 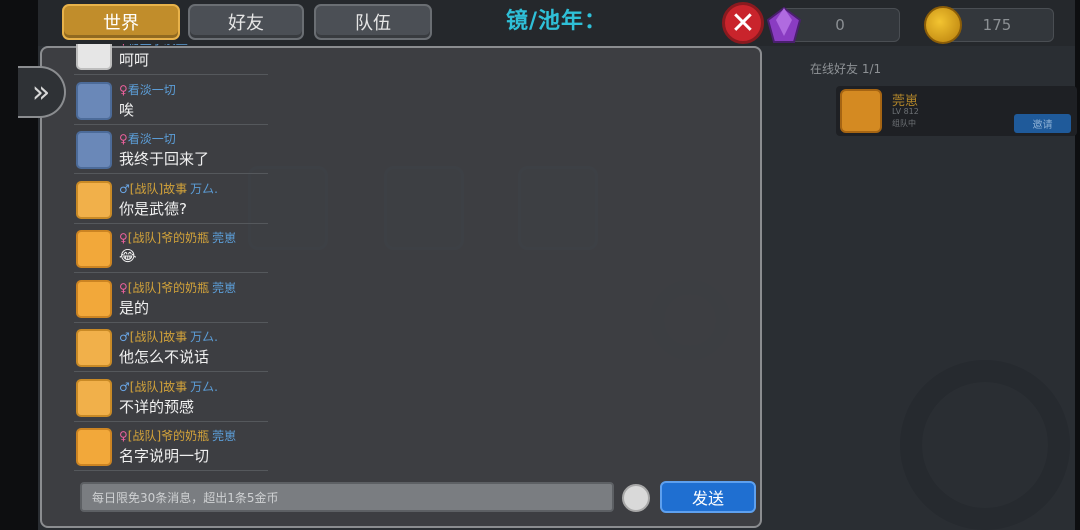 What do you see at coordinates (164, 456) in the screenshot?
I see `message-text: 名字说明一切` at bounding box center [164, 456].